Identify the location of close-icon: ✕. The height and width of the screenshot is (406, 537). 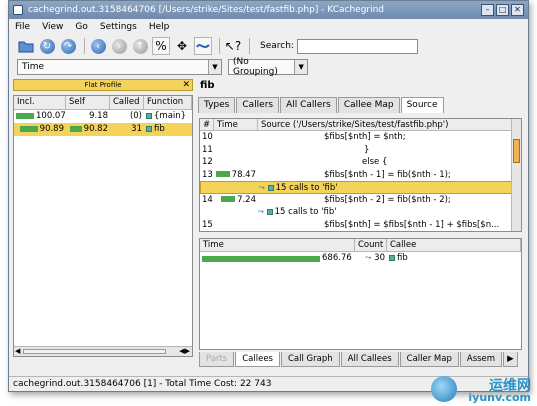
(517, 10).